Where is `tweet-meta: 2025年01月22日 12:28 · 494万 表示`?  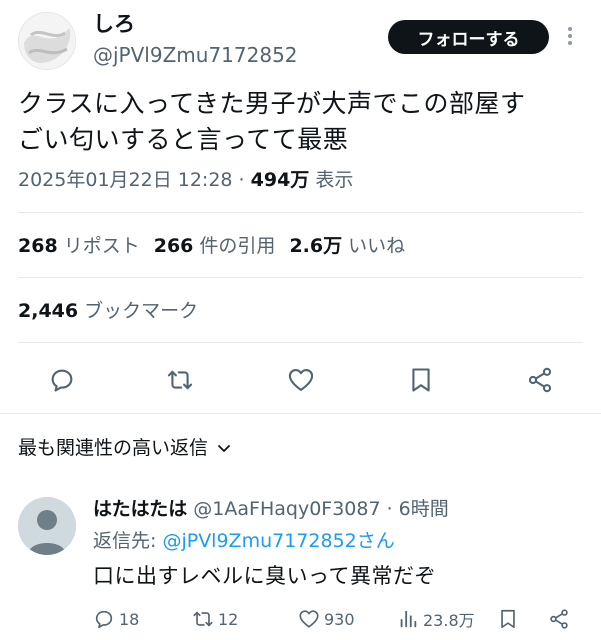 tweet-meta: 2025年01月22日 12:28 · 494万 表示 is located at coordinates (185, 180).